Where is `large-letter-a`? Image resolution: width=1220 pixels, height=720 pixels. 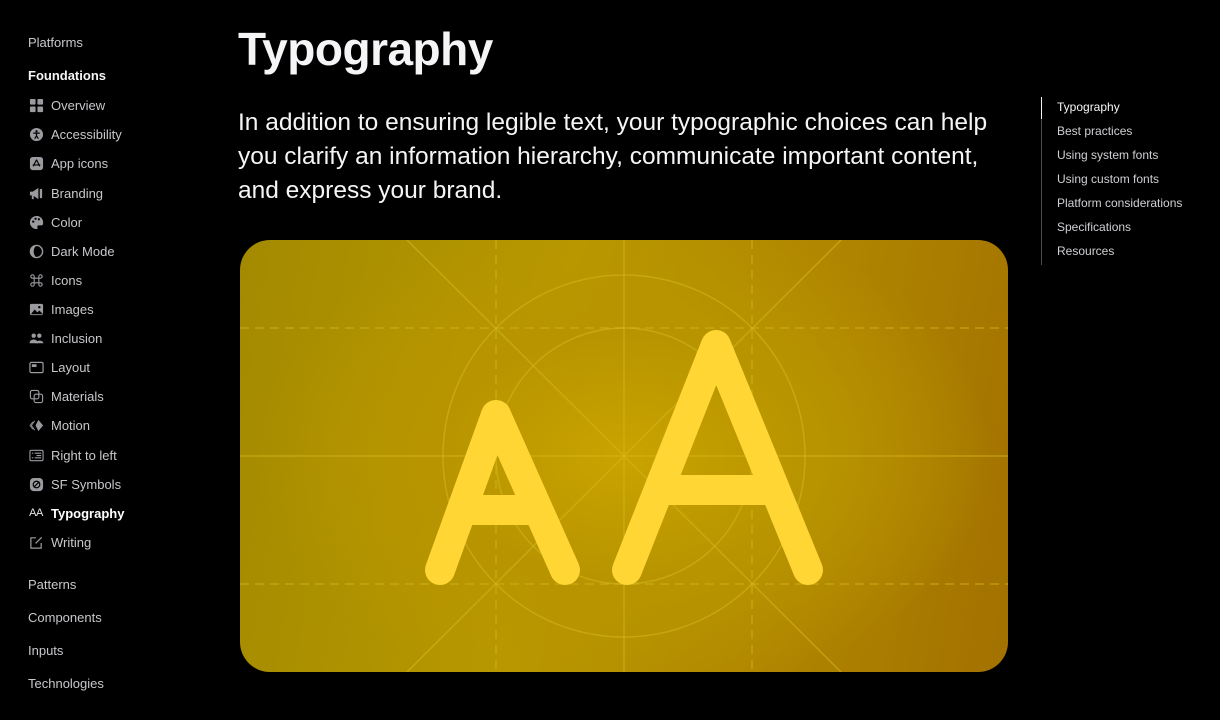
large-letter-a is located at coordinates (717, 457).